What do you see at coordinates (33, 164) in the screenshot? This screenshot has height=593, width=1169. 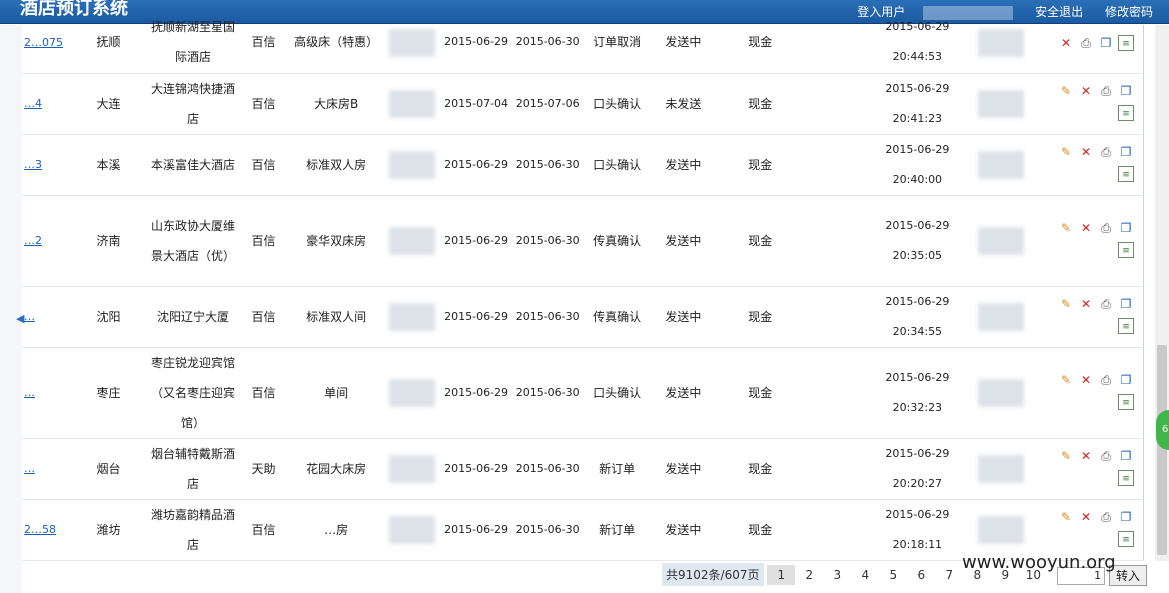 I see `order-id-link: …3` at bounding box center [33, 164].